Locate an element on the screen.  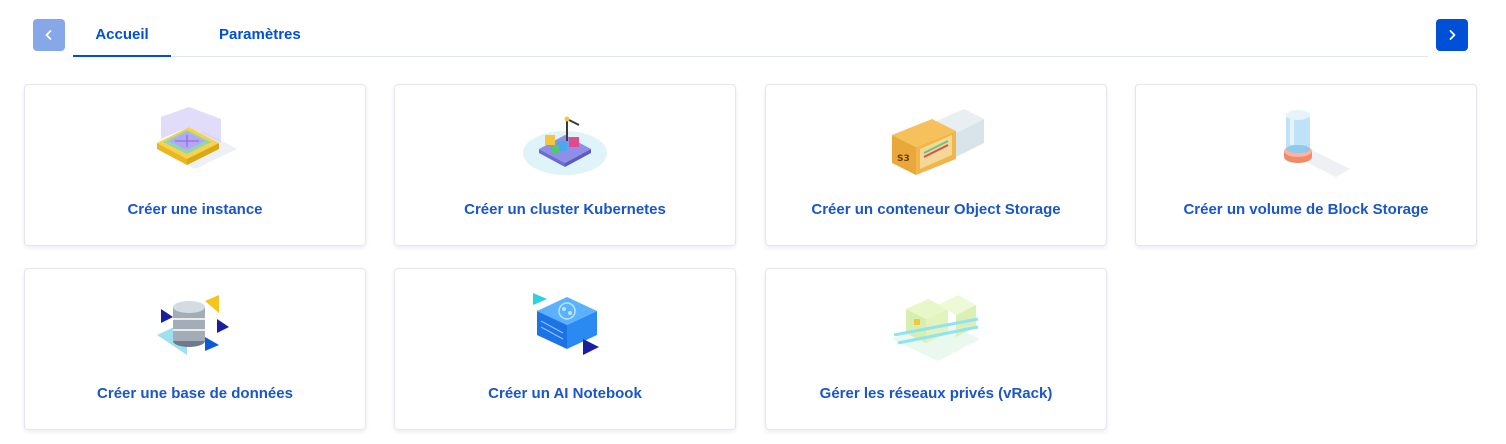
create-block-storage-card: Créer un volume de Block Storage is located at coordinates (1306, 165).